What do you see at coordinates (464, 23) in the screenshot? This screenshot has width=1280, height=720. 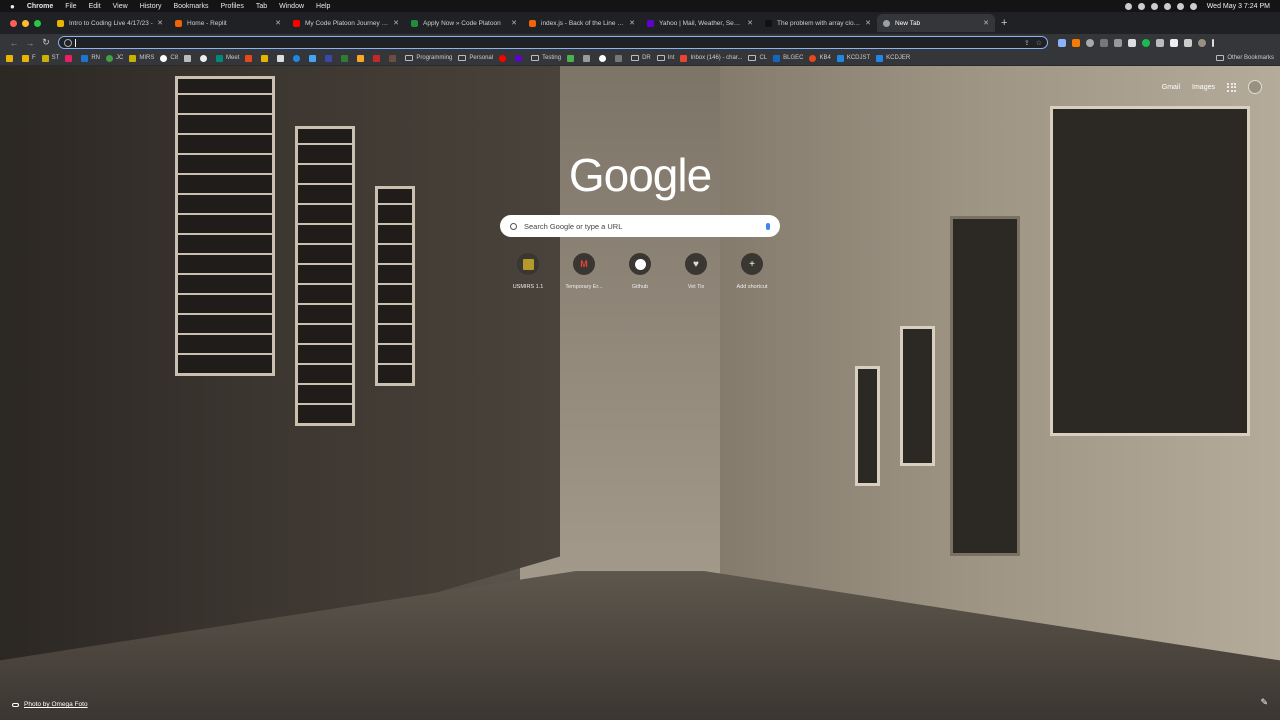 I see `tab: Apply Now » Code Platoon ✕` at bounding box center [464, 23].